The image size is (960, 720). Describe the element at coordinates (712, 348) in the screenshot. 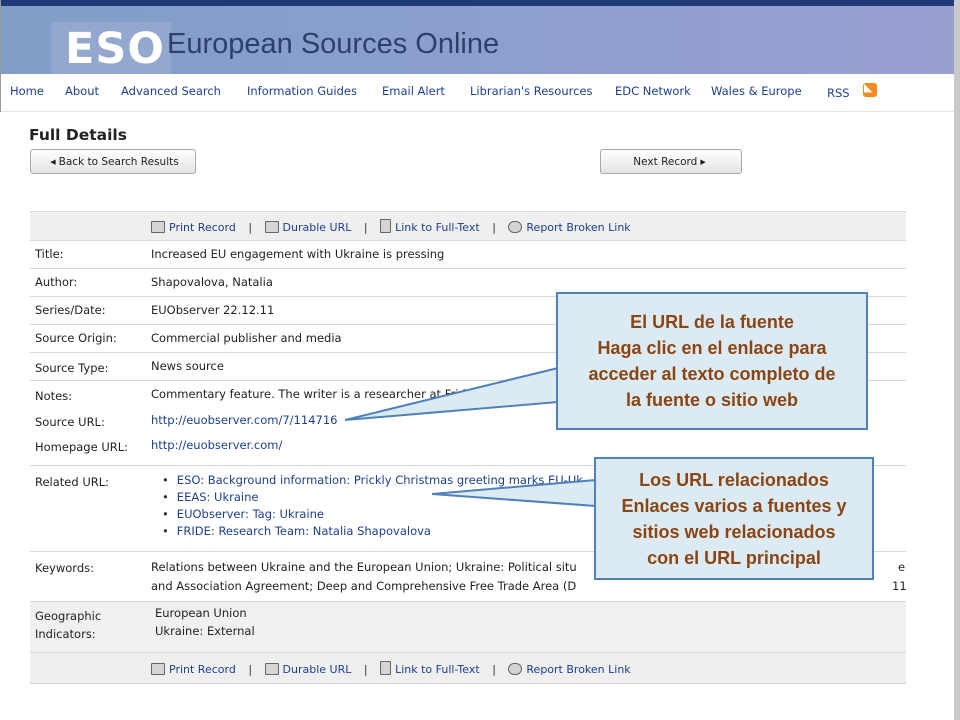

I see `callout-line: Haga clic en el enlace para` at that location.